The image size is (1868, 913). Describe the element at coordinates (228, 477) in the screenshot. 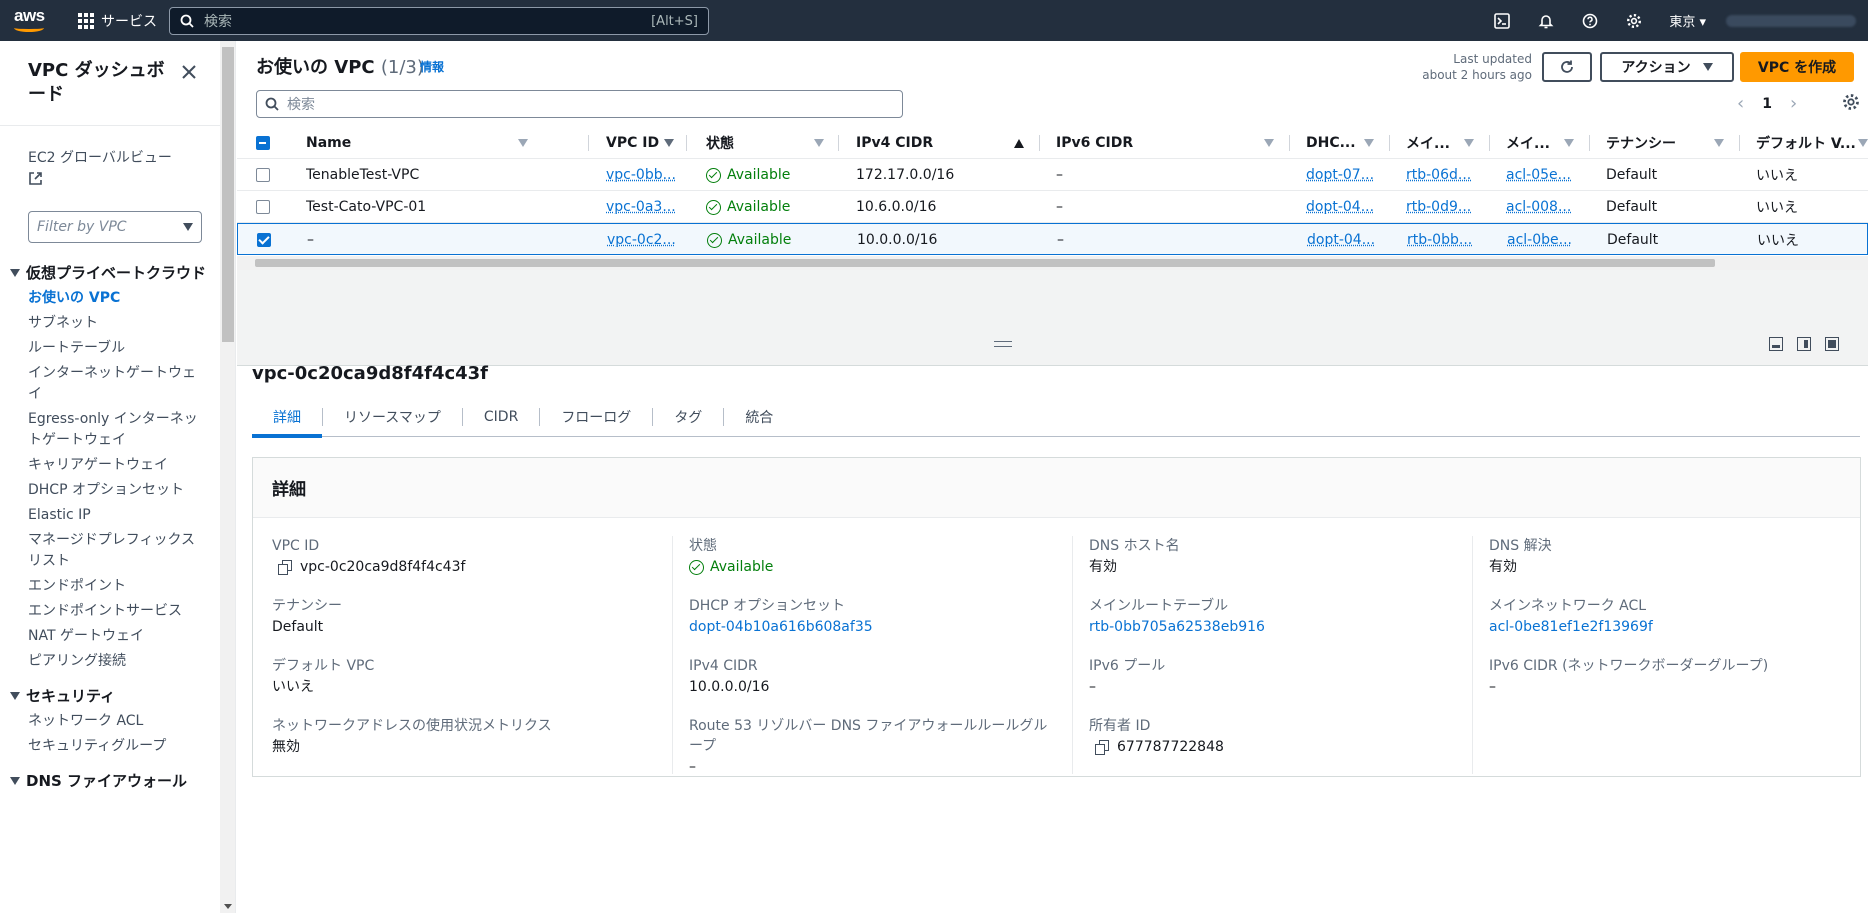

I see `sidebar-scrollbar` at that location.